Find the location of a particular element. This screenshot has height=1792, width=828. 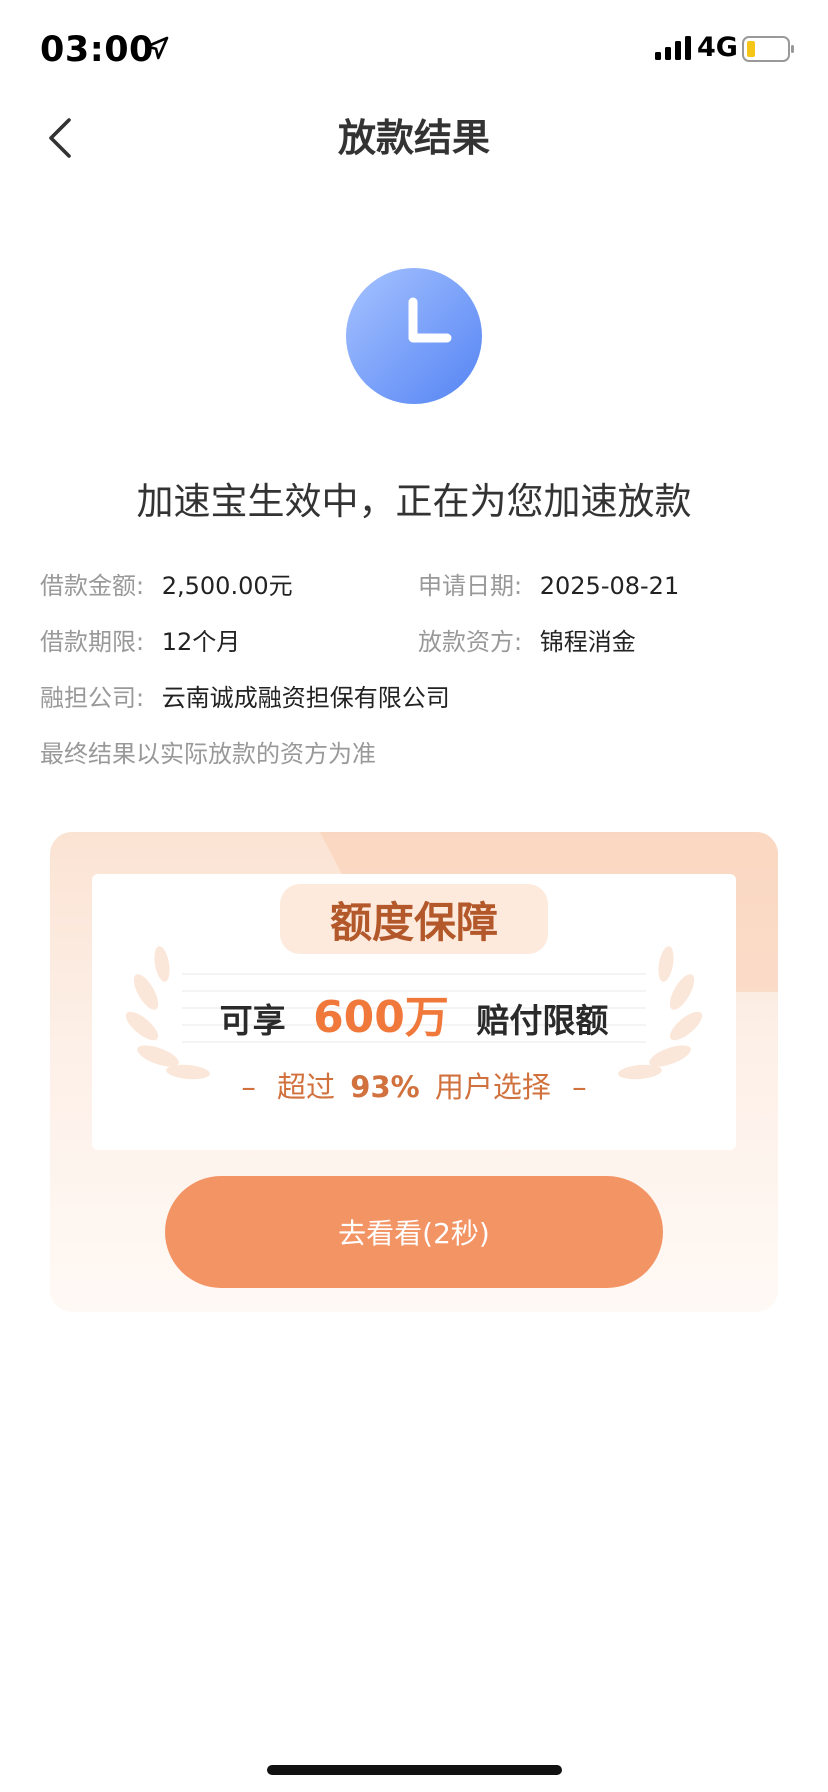

loan-term-value: 12个月 is located at coordinates (201, 642).